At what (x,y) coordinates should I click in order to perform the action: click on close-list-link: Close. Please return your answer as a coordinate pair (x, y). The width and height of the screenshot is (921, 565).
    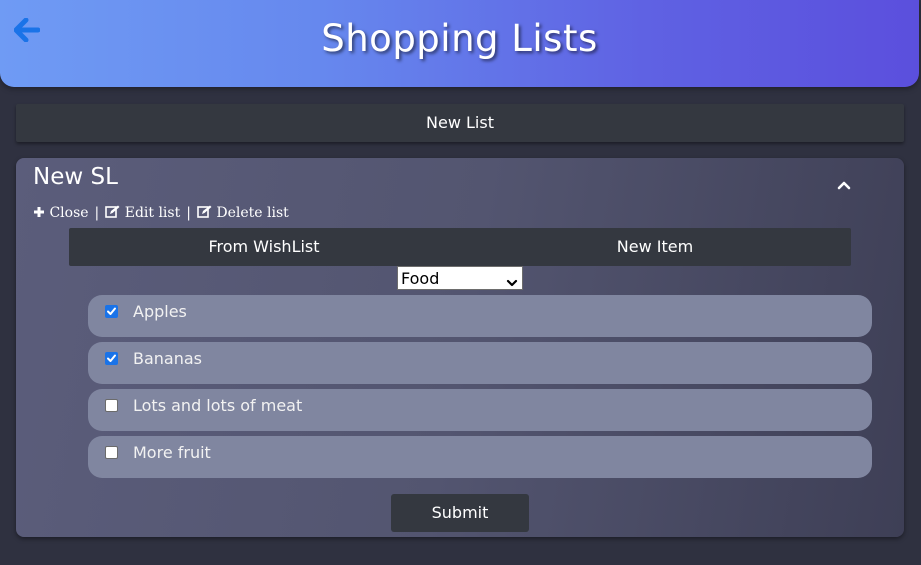
    Looking at the image, I should click on (61, 213).